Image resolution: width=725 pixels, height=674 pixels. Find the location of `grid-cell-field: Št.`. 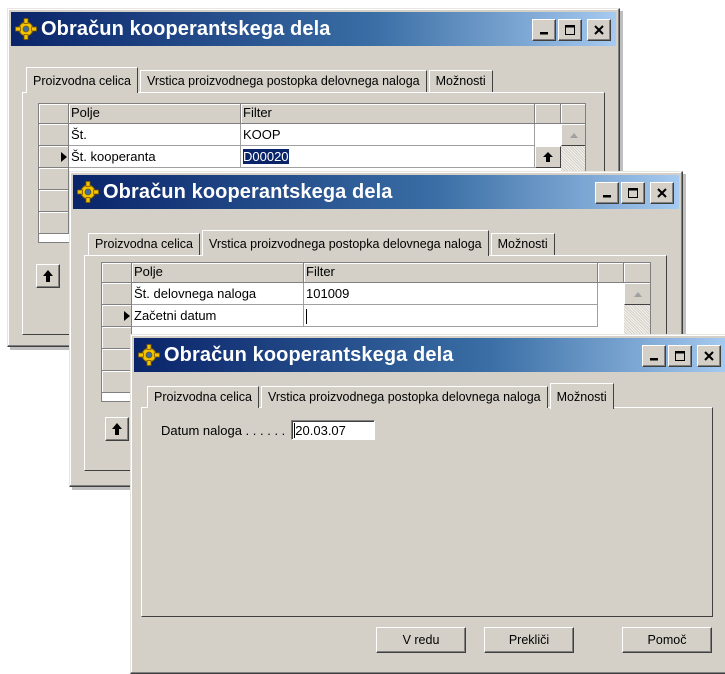

grid-cell-field: Št. is located at coordinates (155, 135).